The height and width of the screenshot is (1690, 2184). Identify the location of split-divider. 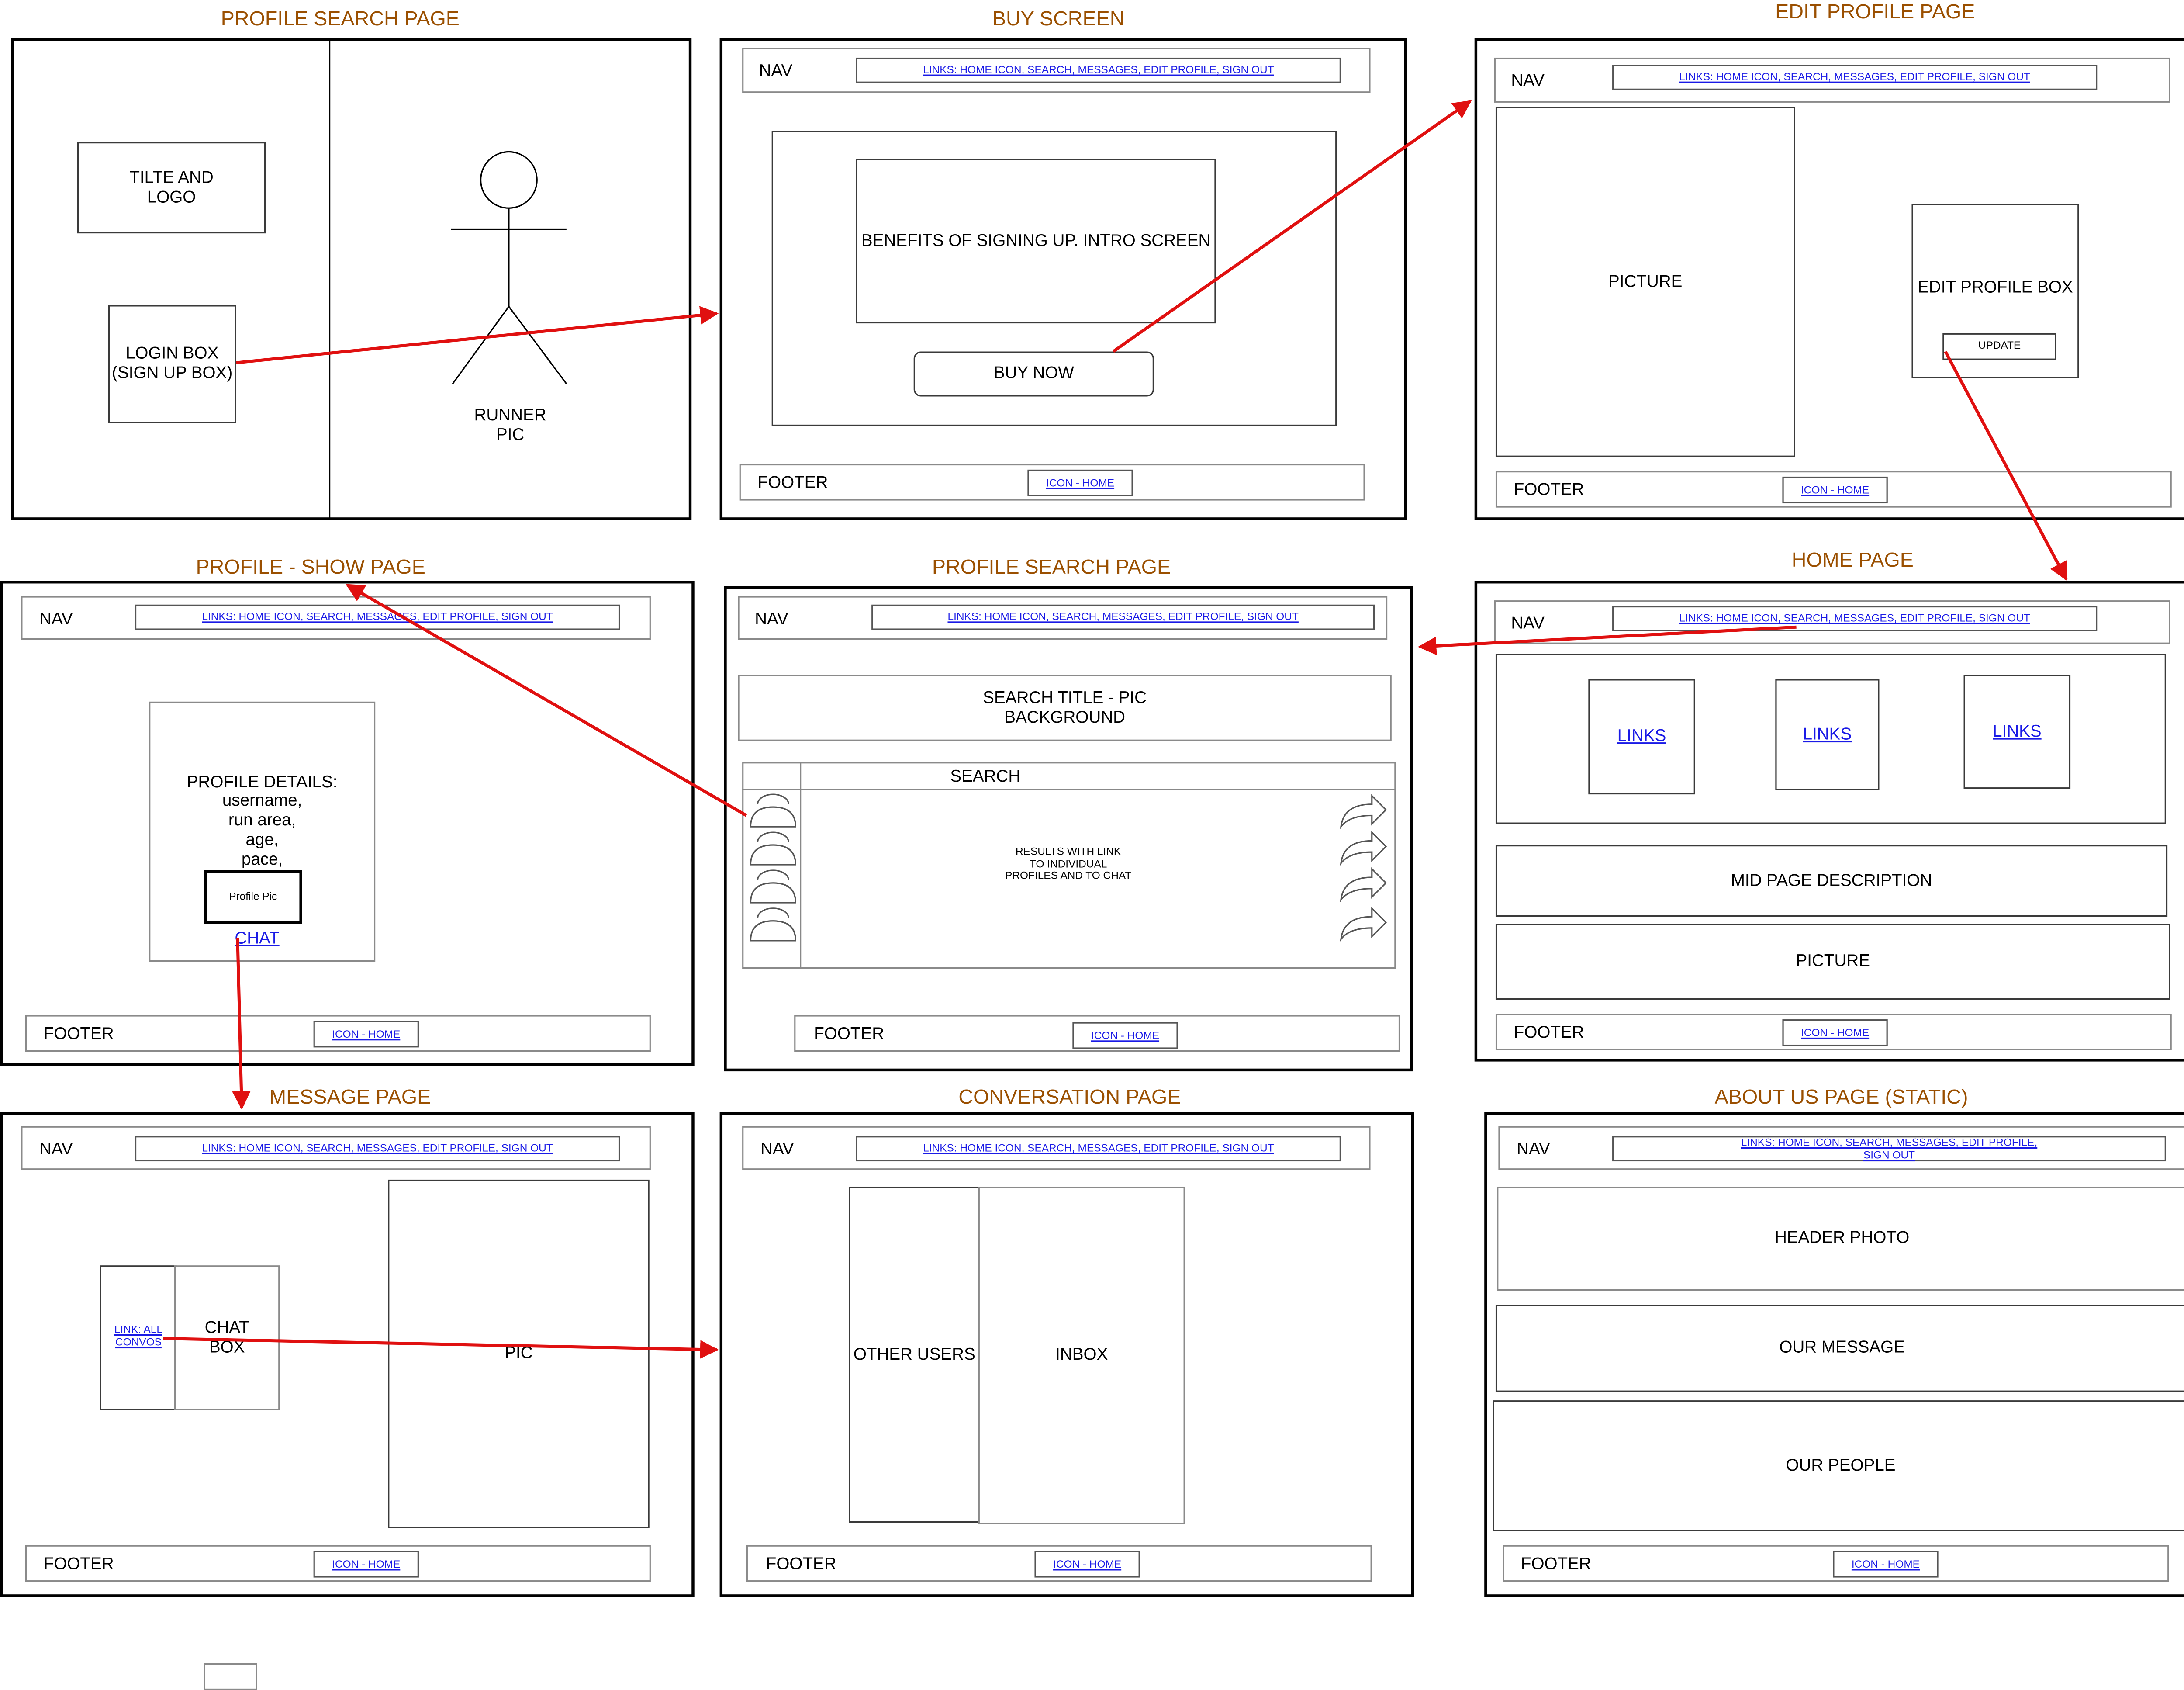
(330, 279).